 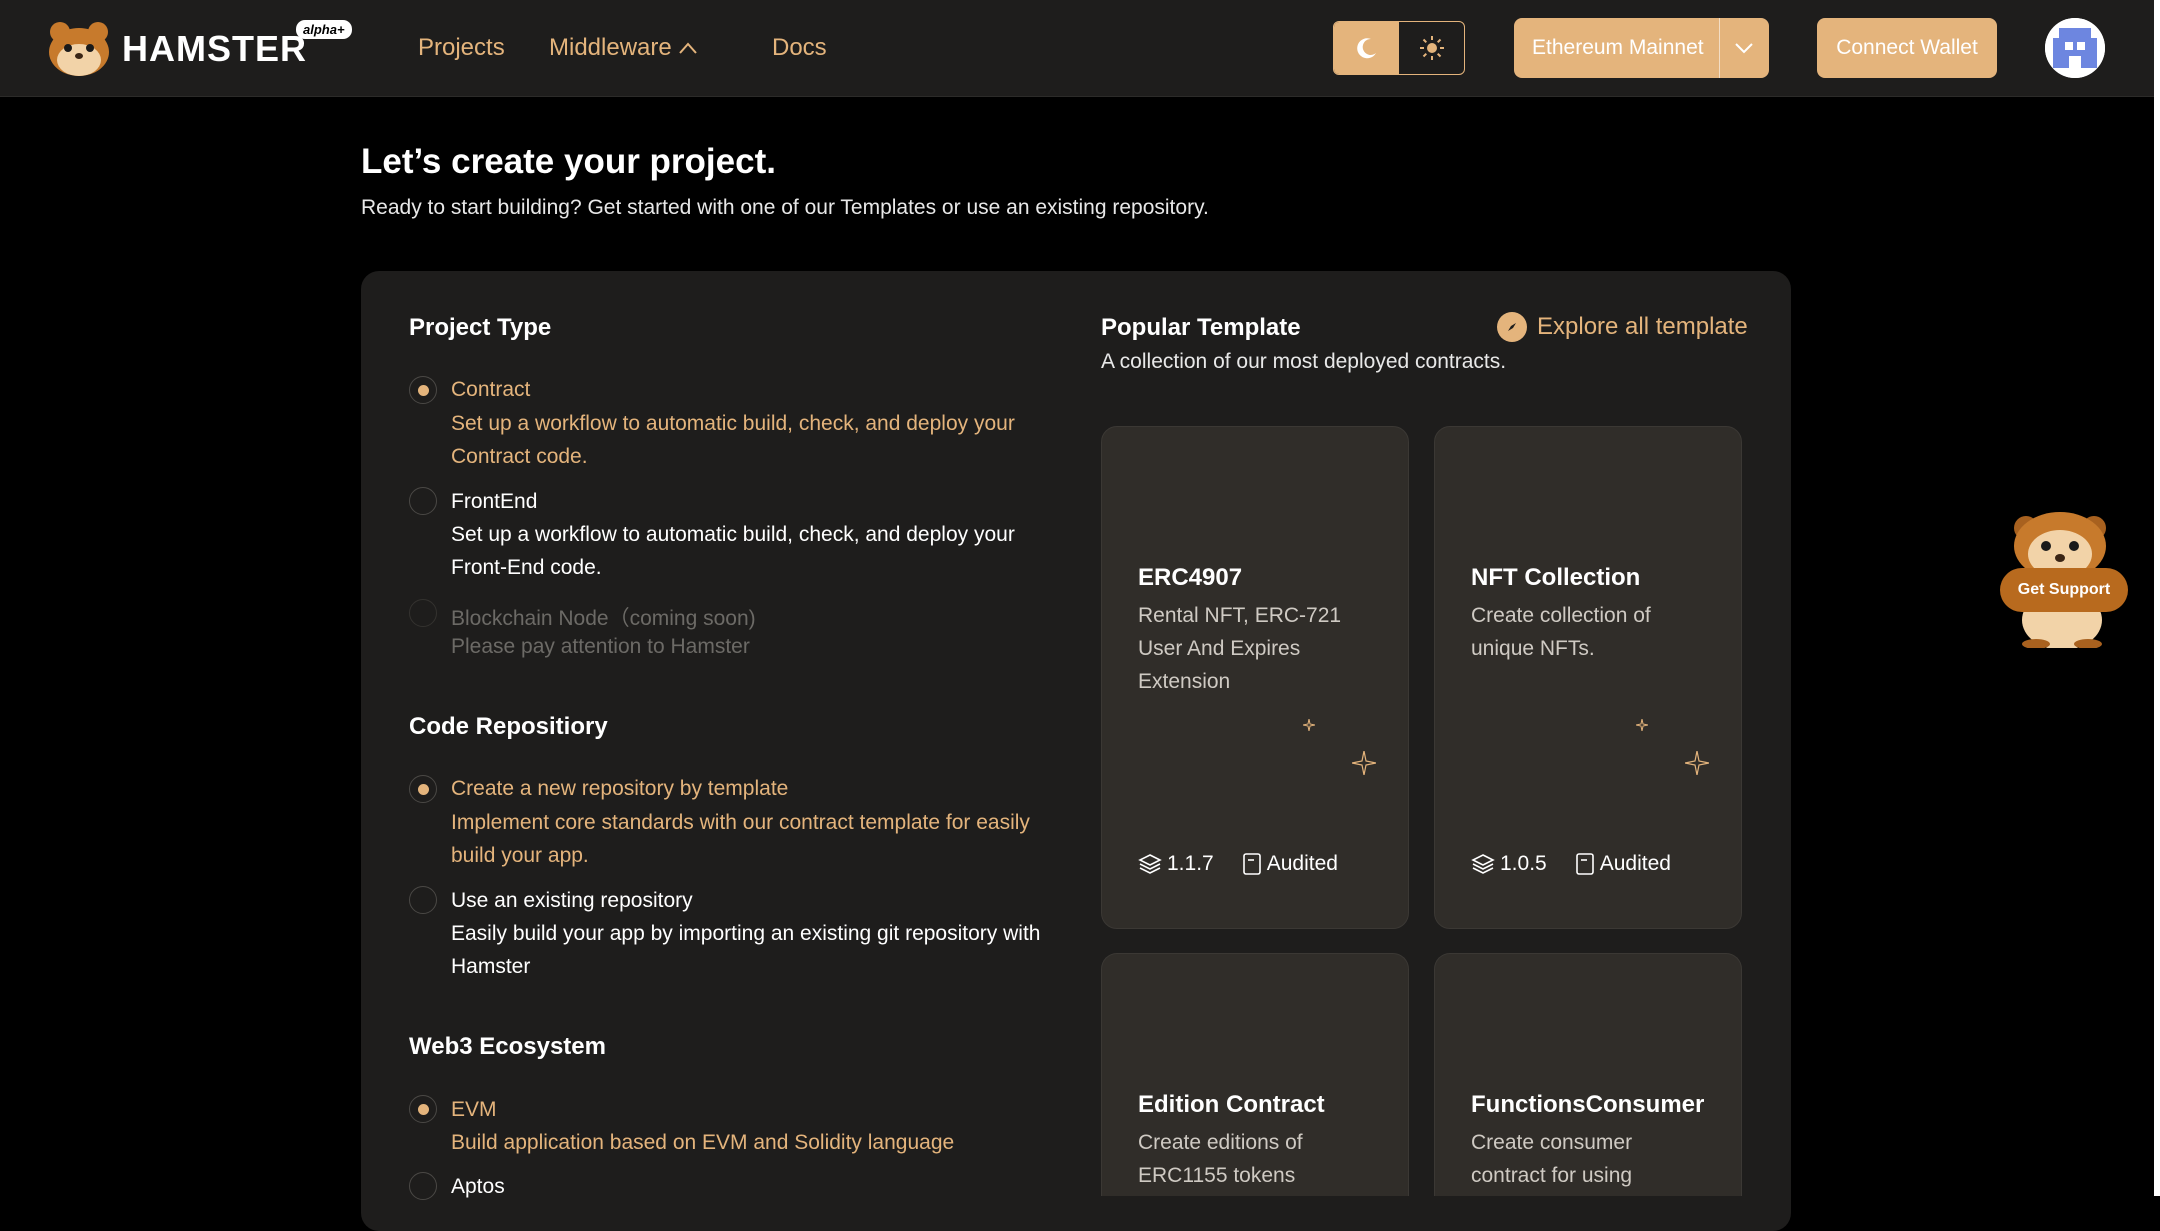 I want to click on template-card-name: ERC4907, so click(x=1190, y=577).